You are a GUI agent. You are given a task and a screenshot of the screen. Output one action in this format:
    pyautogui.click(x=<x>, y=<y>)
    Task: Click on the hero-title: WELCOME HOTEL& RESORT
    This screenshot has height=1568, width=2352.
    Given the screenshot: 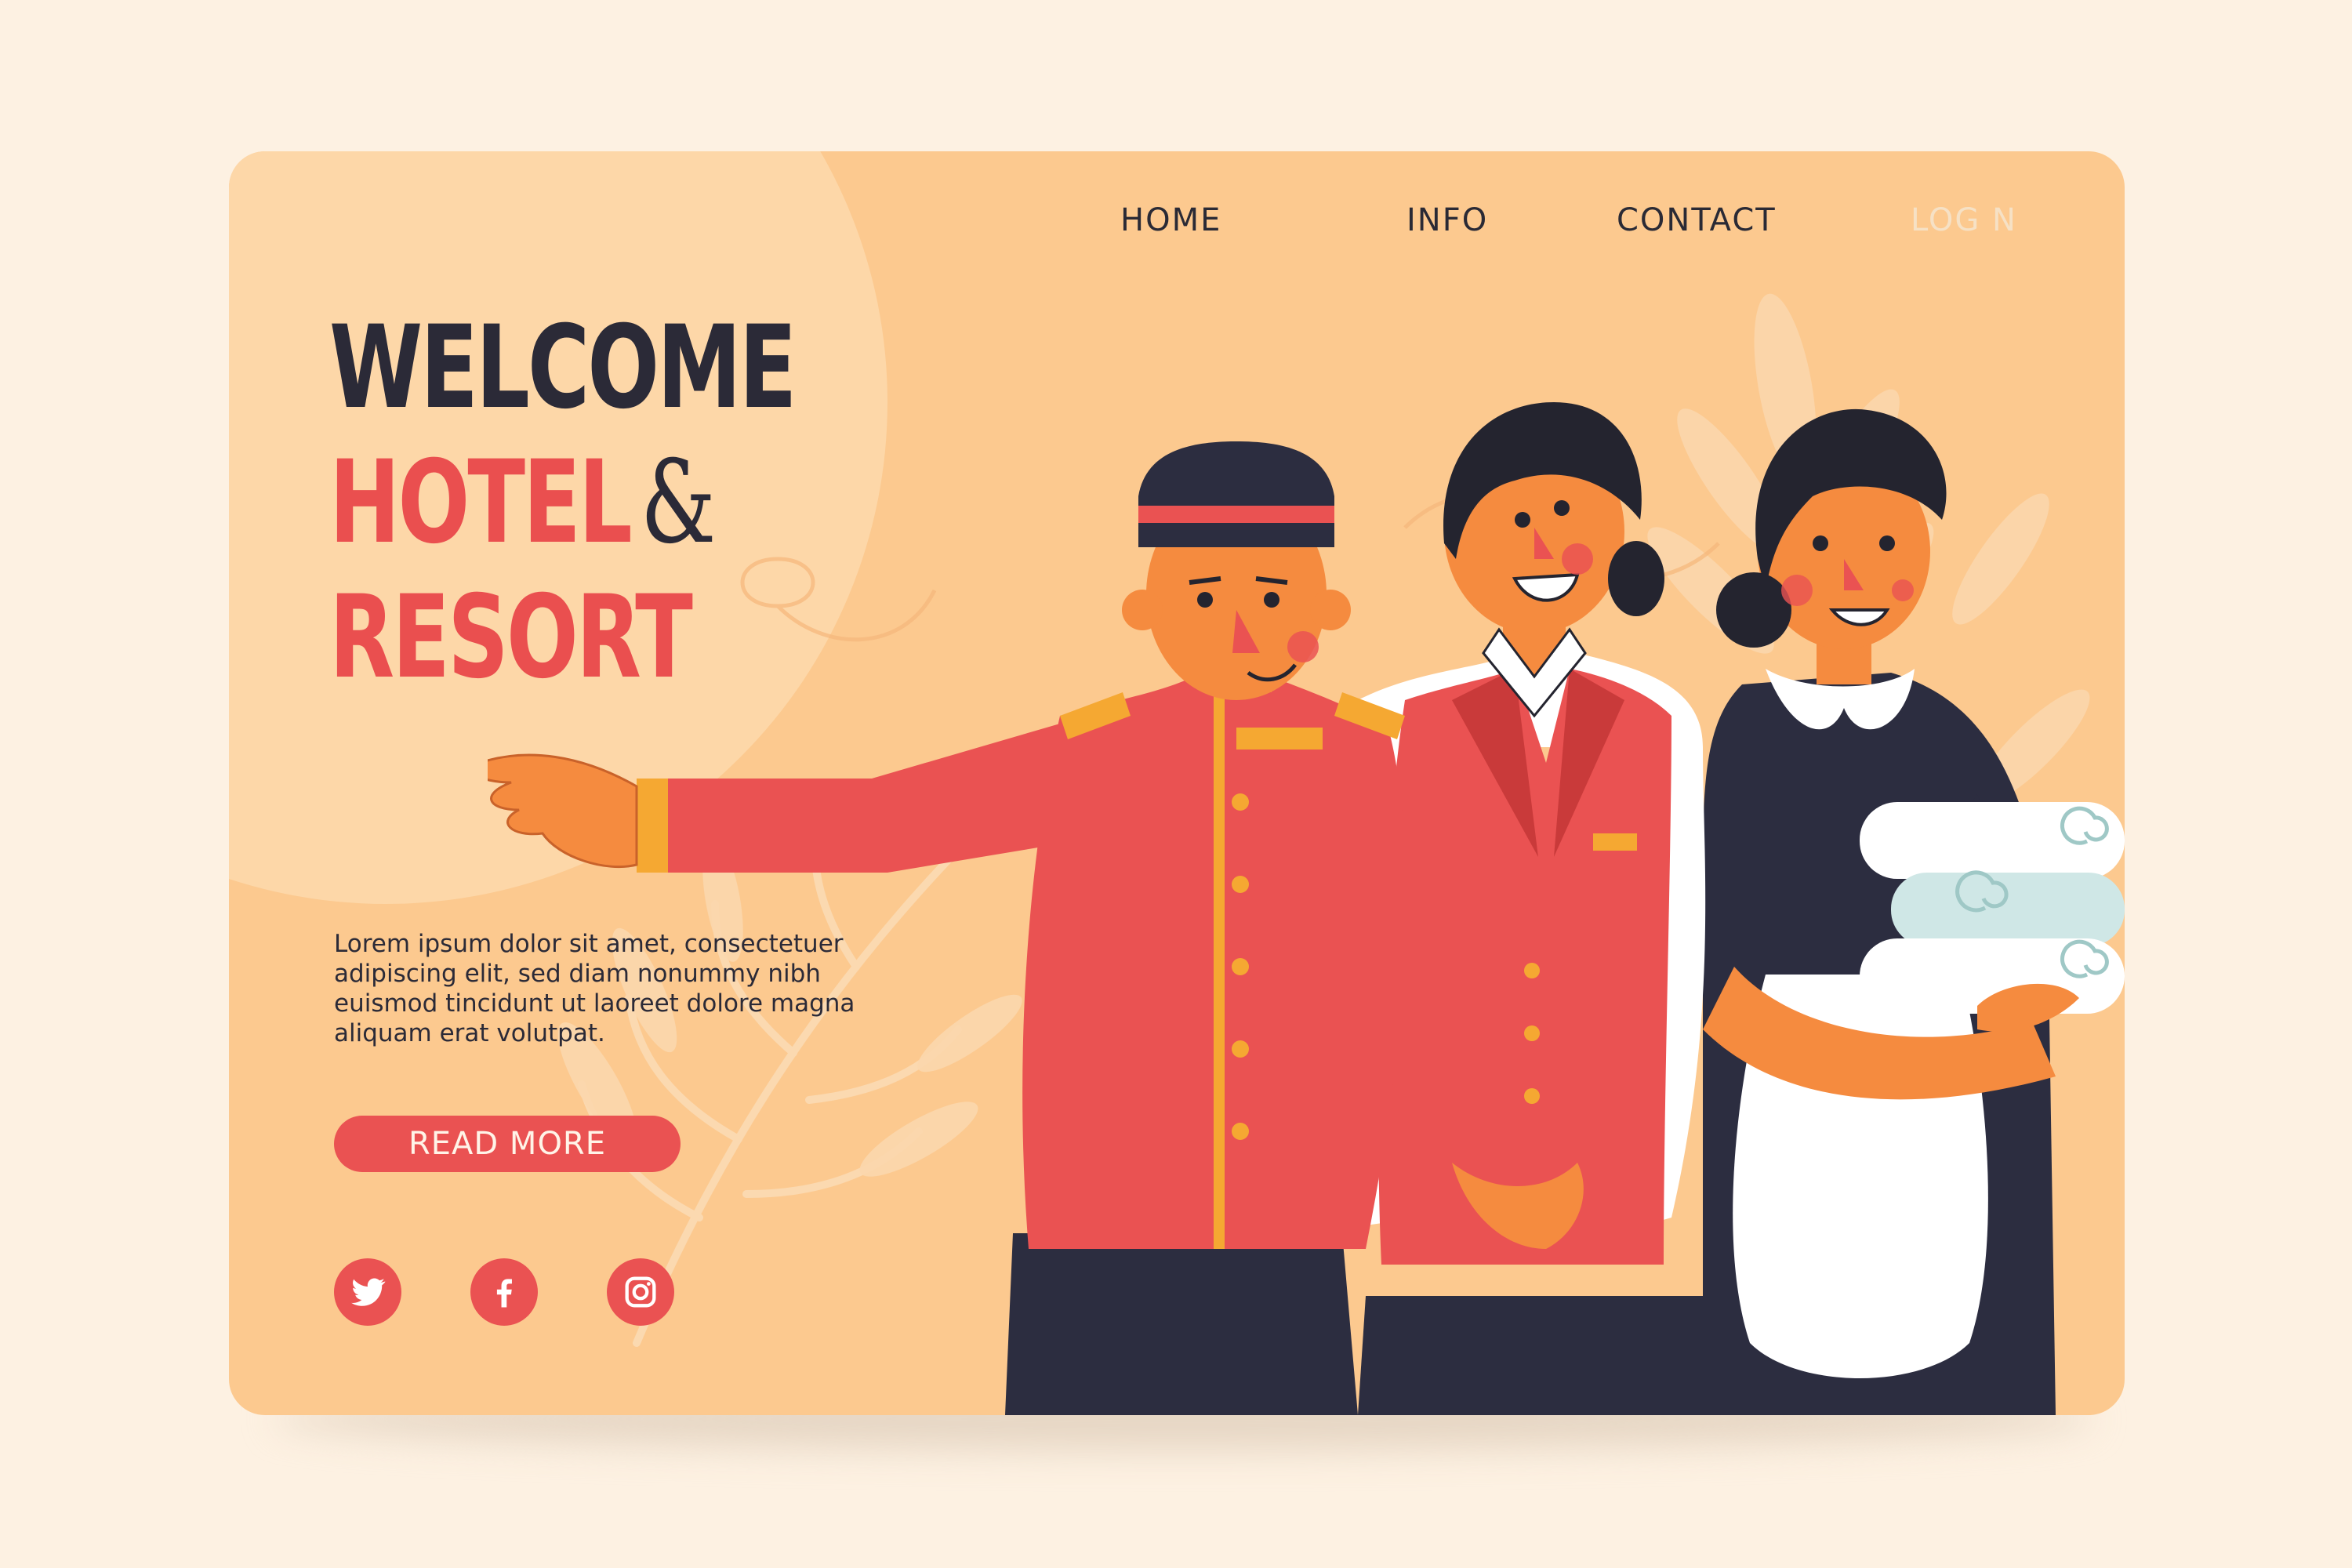 What is the action you would take?
    pyautogui.click(x=563, y=502)
    